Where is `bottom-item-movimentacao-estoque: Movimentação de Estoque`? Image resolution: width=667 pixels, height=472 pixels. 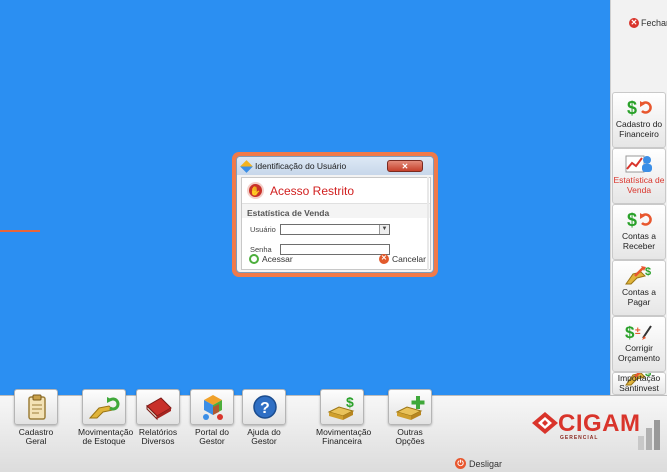
bottom-item-movimentacao-estoque: Movimentação de Estoque is located at coordinates (106, 430).